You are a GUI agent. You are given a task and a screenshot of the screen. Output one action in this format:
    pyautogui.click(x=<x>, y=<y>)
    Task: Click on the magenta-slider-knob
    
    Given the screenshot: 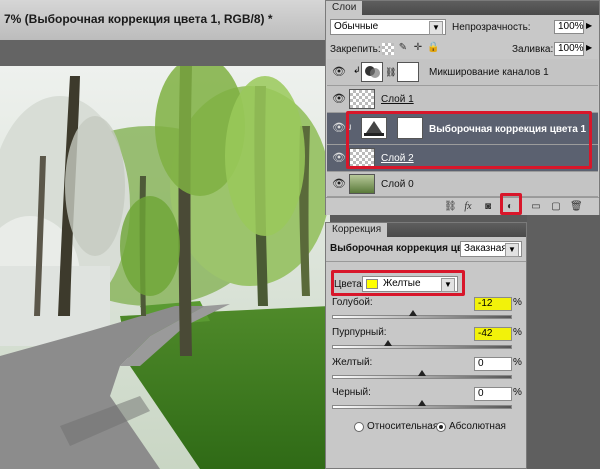 What is the action you would take?
    pyautogui.click(x=388, y=343)
    